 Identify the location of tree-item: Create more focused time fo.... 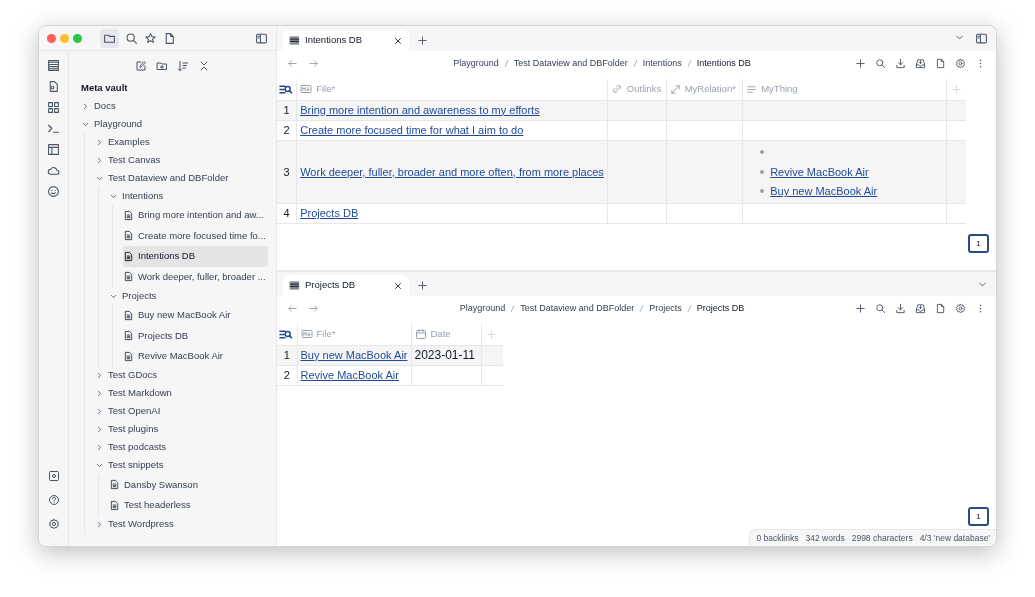
(195, 235).